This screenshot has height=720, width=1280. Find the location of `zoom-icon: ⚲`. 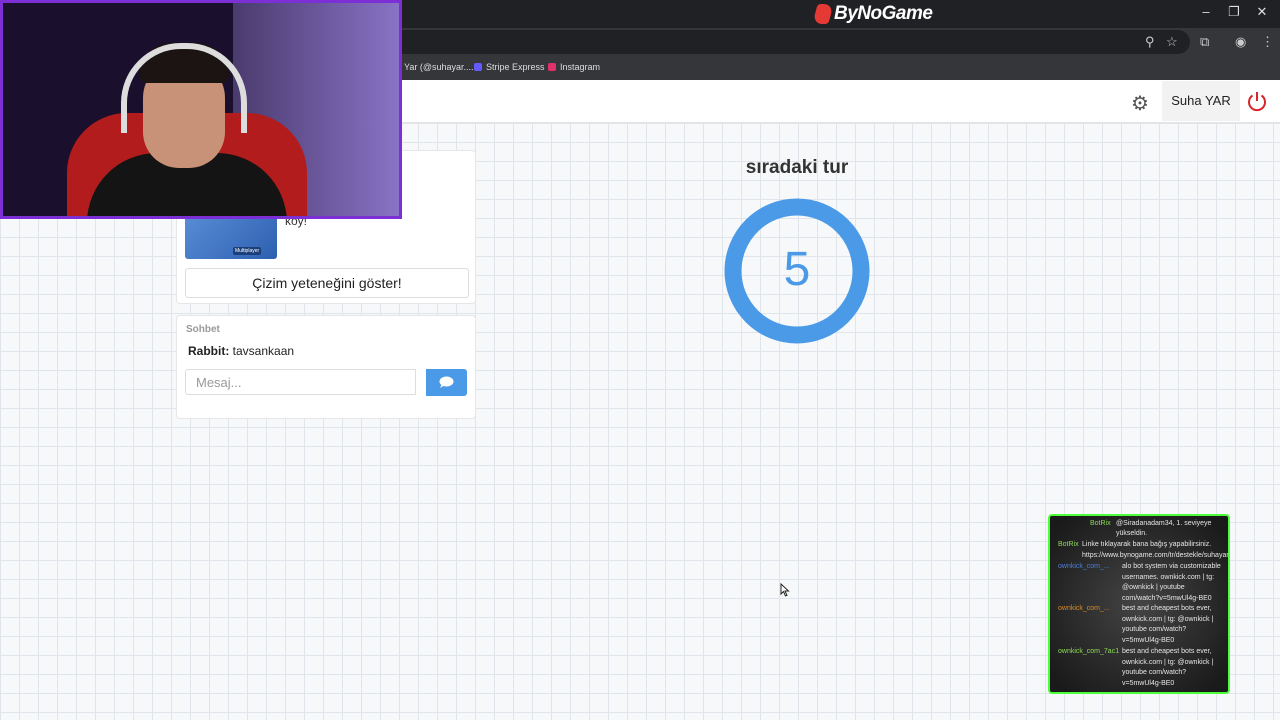

zoom-icon: ⚲ is located at coordinates (1150, 42).